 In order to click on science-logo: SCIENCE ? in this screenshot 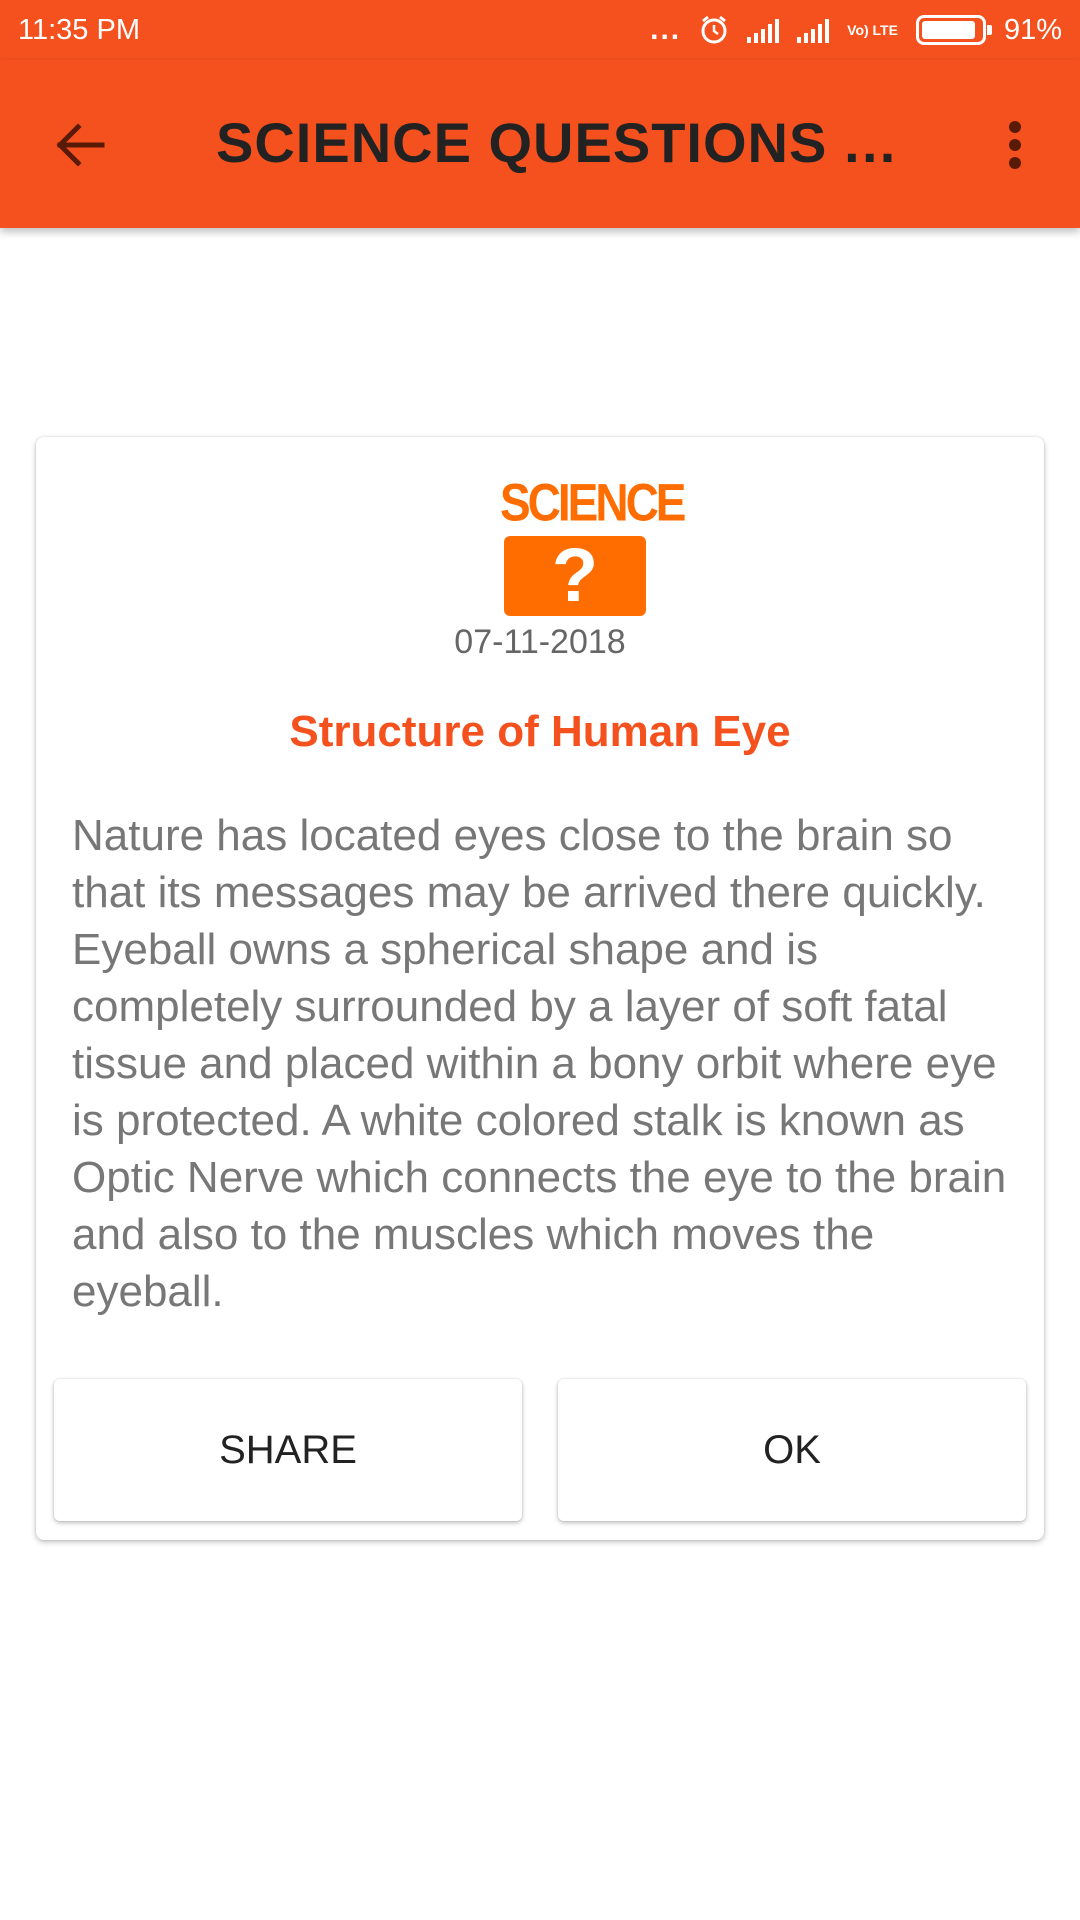, I will do `click(593, 545)`.